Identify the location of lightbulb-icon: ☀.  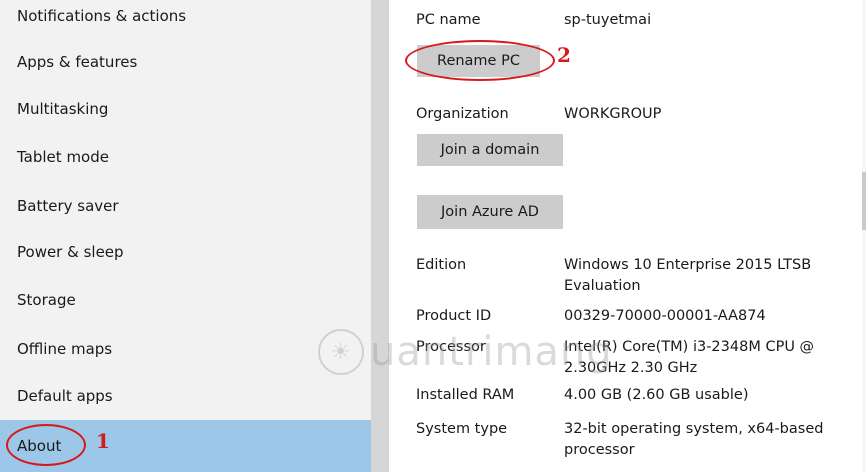
(341, 352).